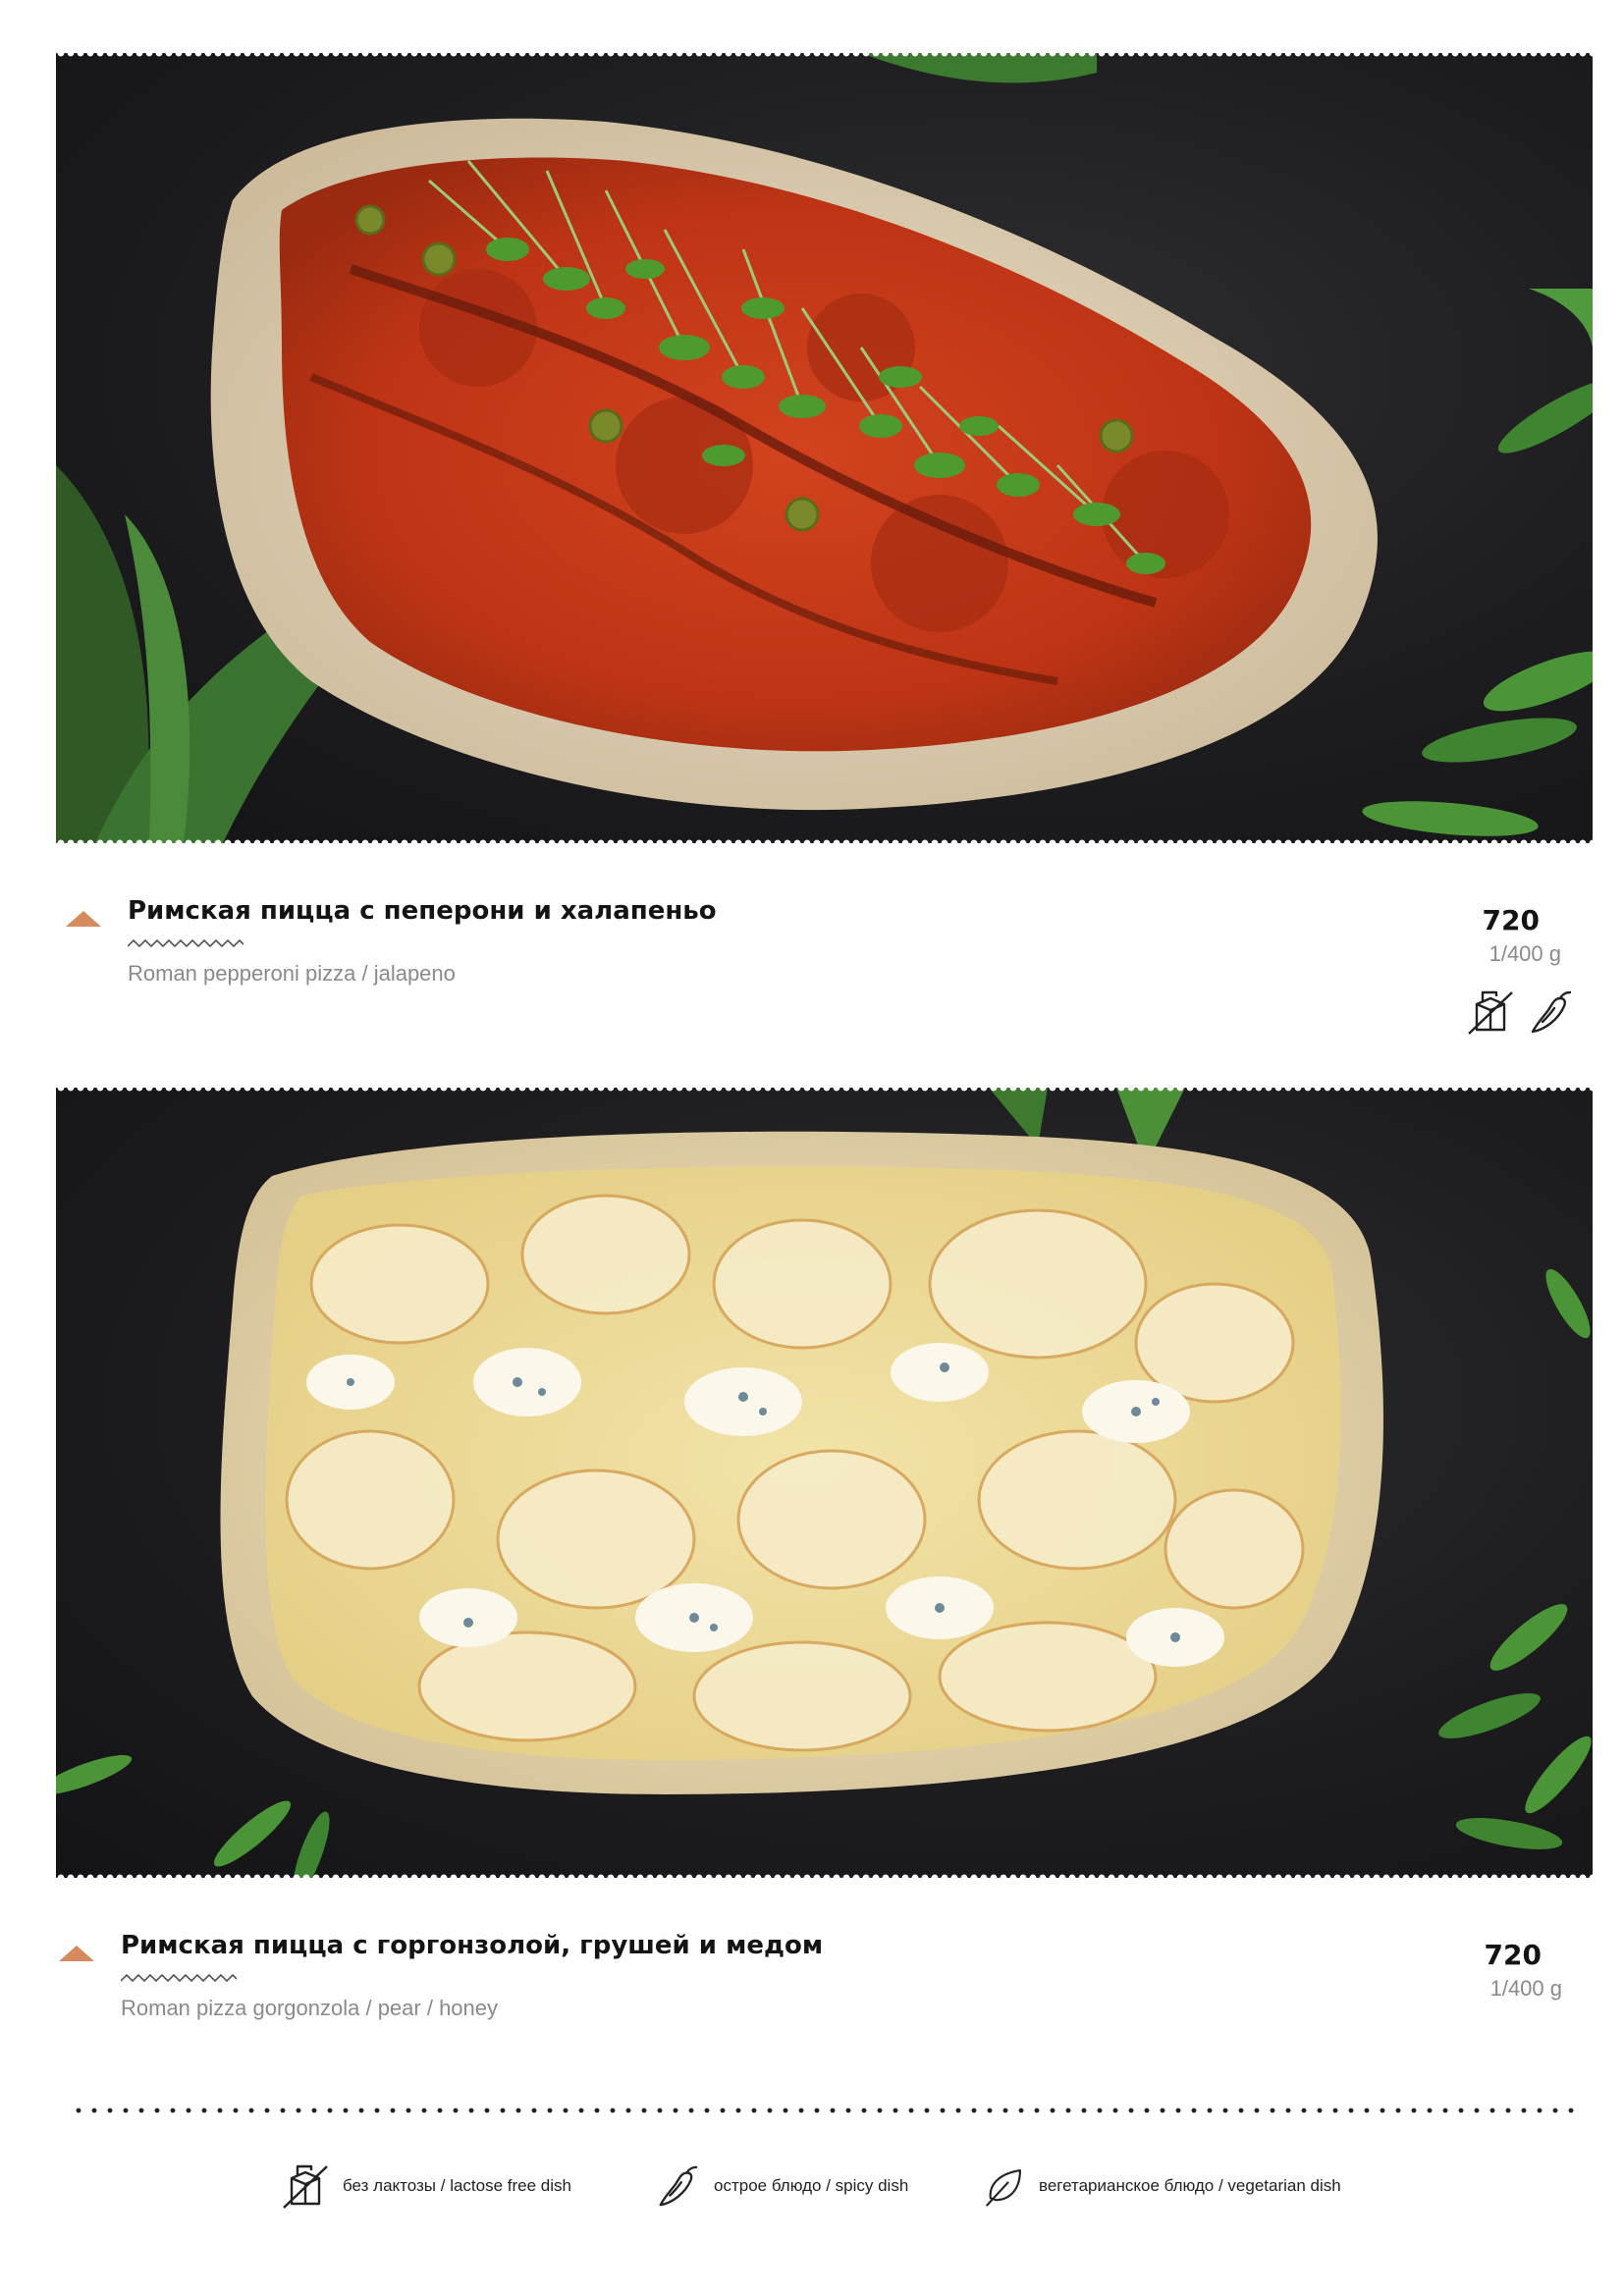  What do you see at coordinates (1003, 2188) in the screenshot?
I see `leaf-icon` at bounding box center [1003, 2188].